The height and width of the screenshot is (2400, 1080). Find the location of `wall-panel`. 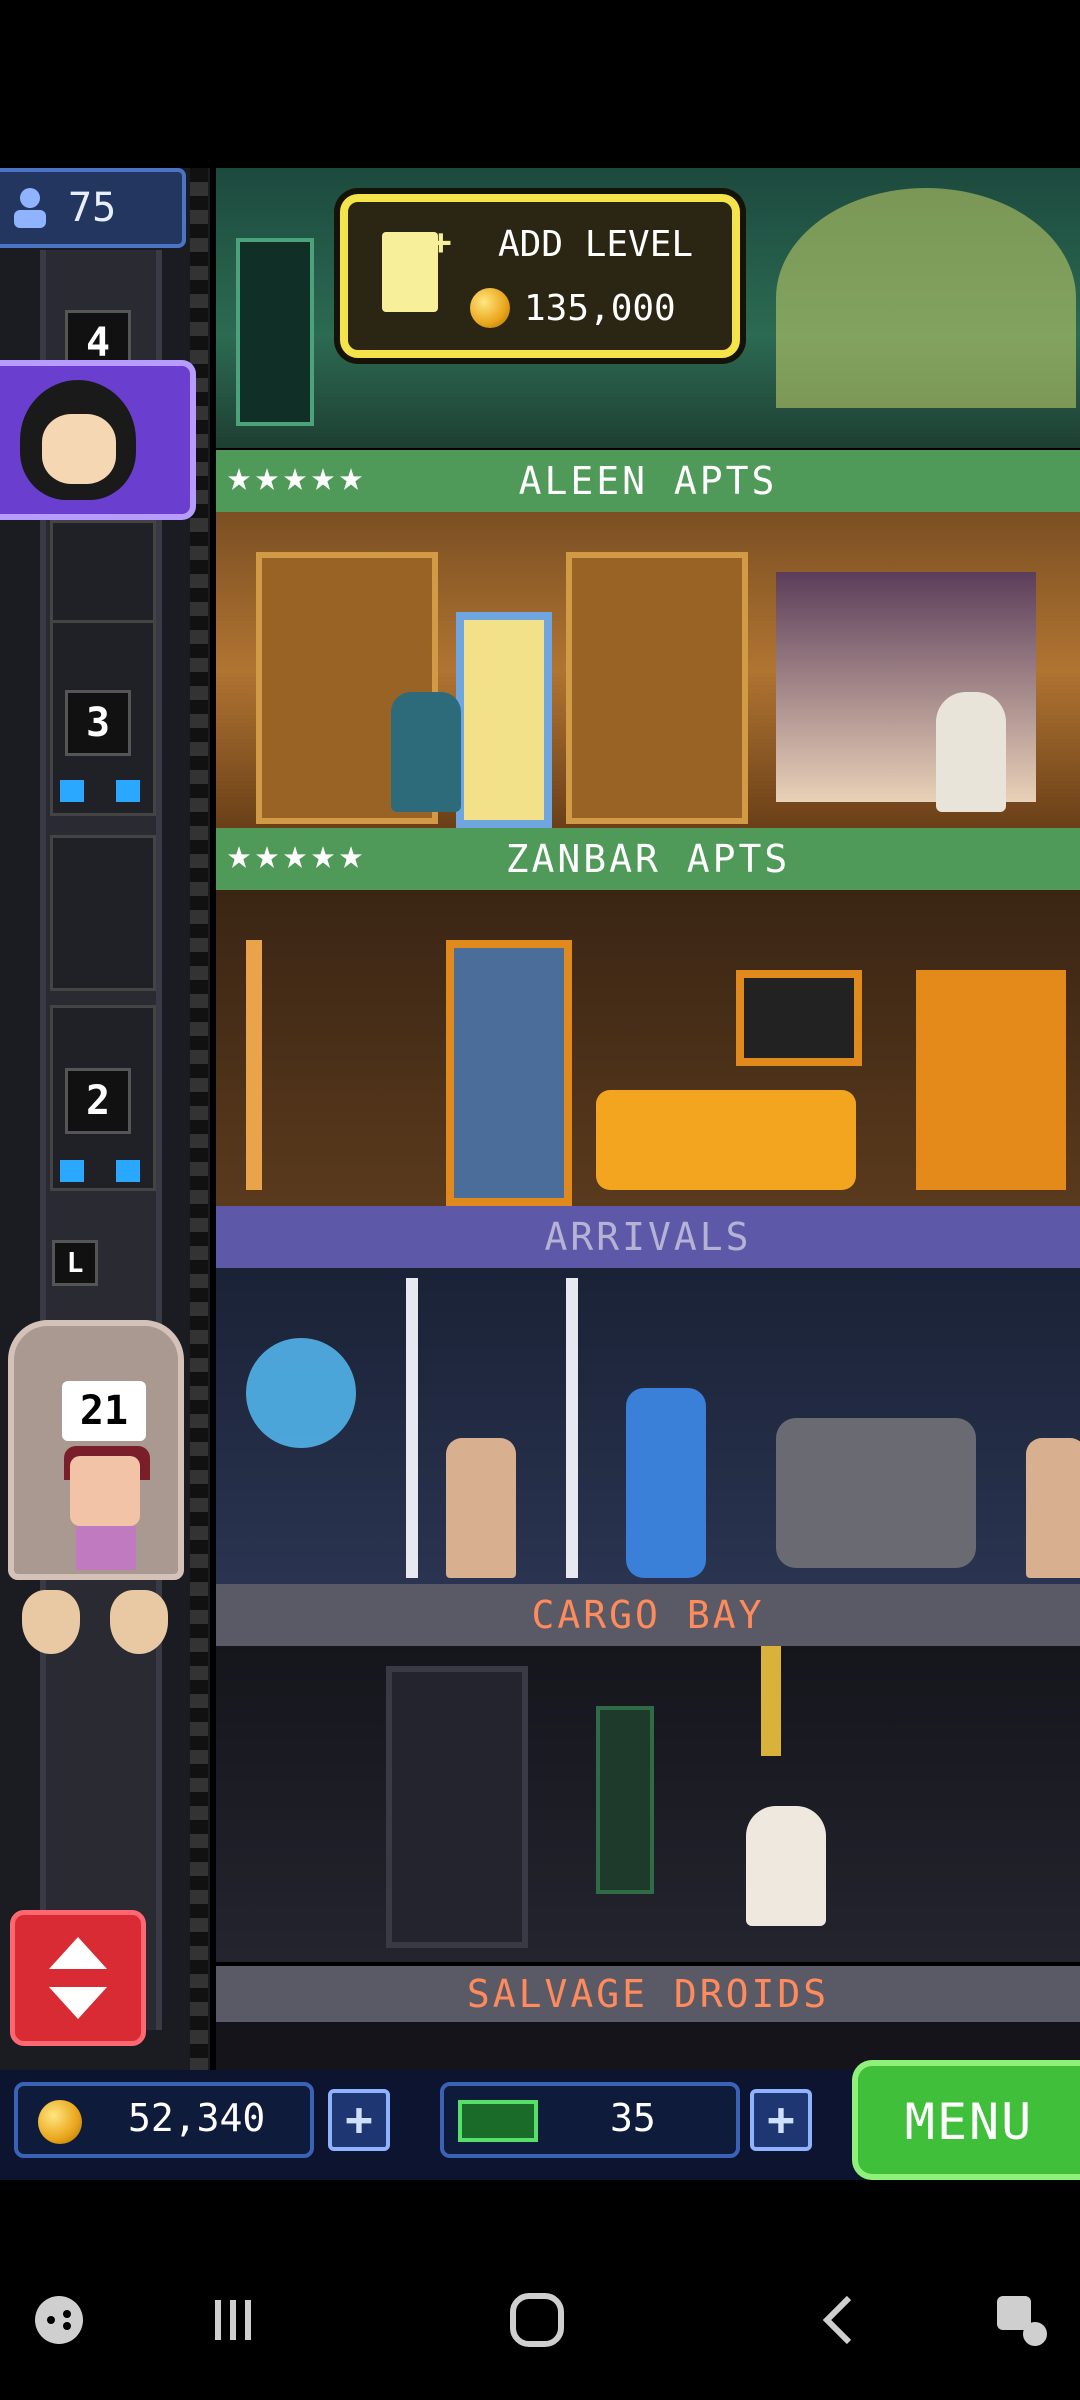

wall-panel is located at coordinates (657, 688).